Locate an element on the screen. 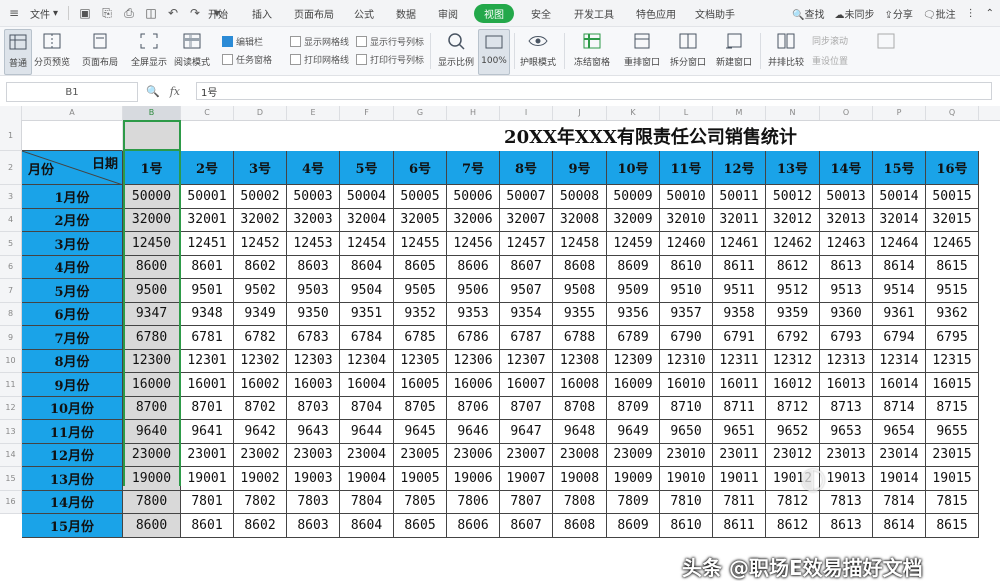 The image size is (1000, 581). data-cell: 16004 is located at coordinates (367, 385).